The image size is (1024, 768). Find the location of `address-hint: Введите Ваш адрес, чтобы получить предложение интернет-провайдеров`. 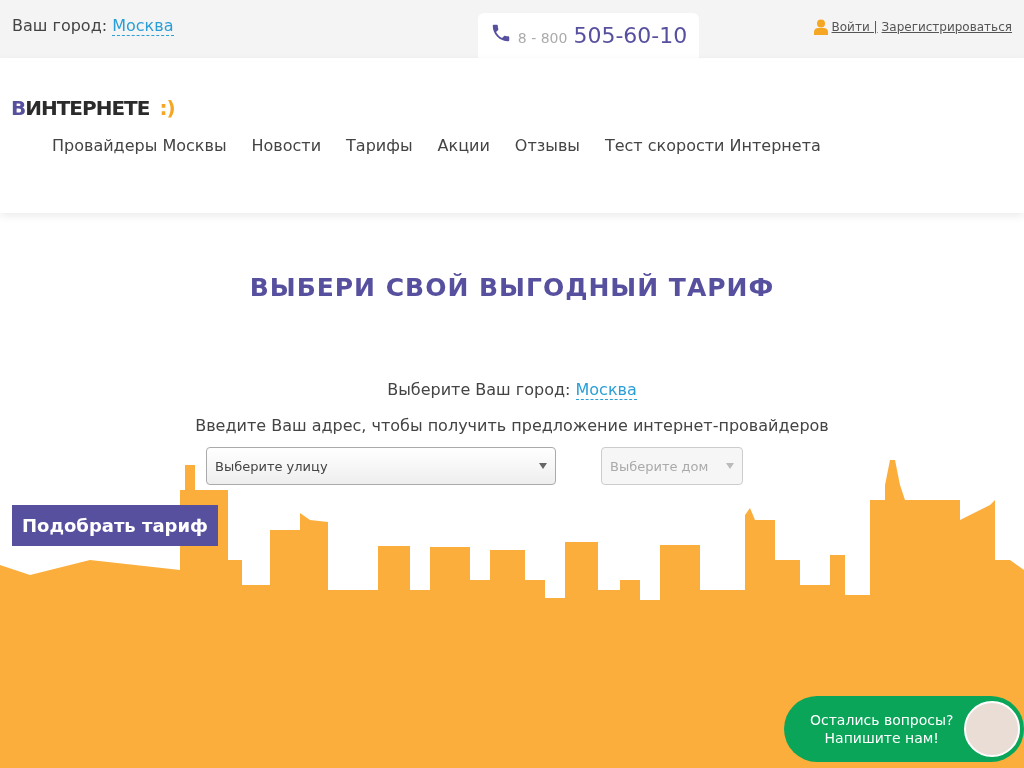

address-hint: Введите Ваш адрес, чтобы получить предложение интернет-провайдеров is located at coordinates (512, 425).